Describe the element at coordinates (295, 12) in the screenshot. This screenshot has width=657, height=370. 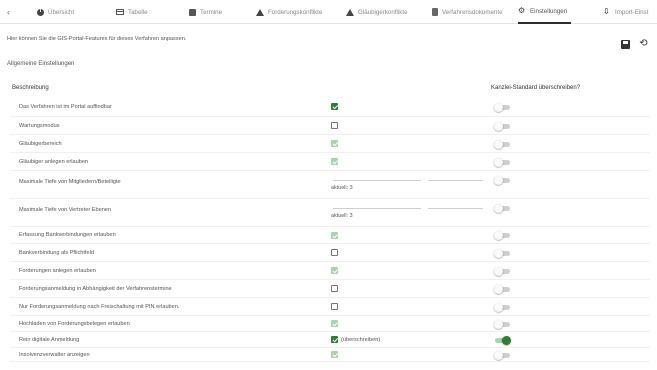
I see `tab-label: Forderungskonflikte` at that location.